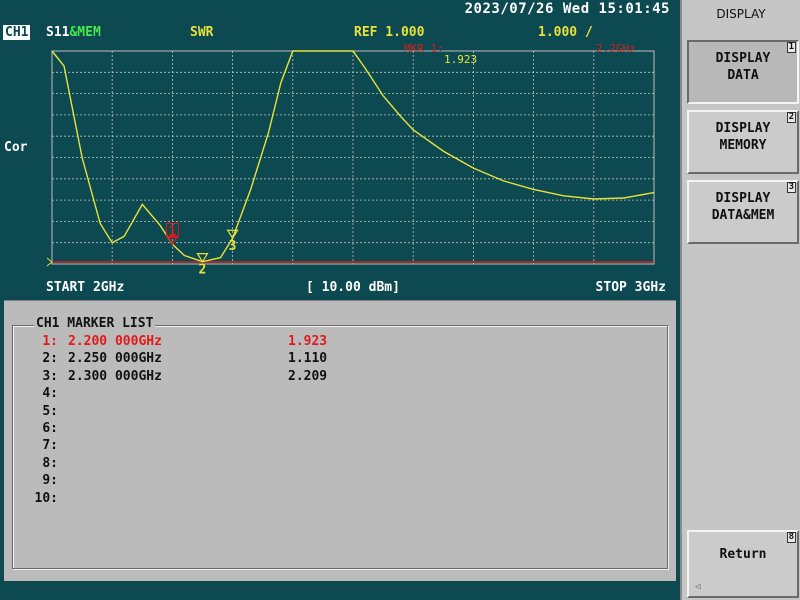 The image size is (800, 600). I want to click on marker-list-row: 10:, so click(39, 499).